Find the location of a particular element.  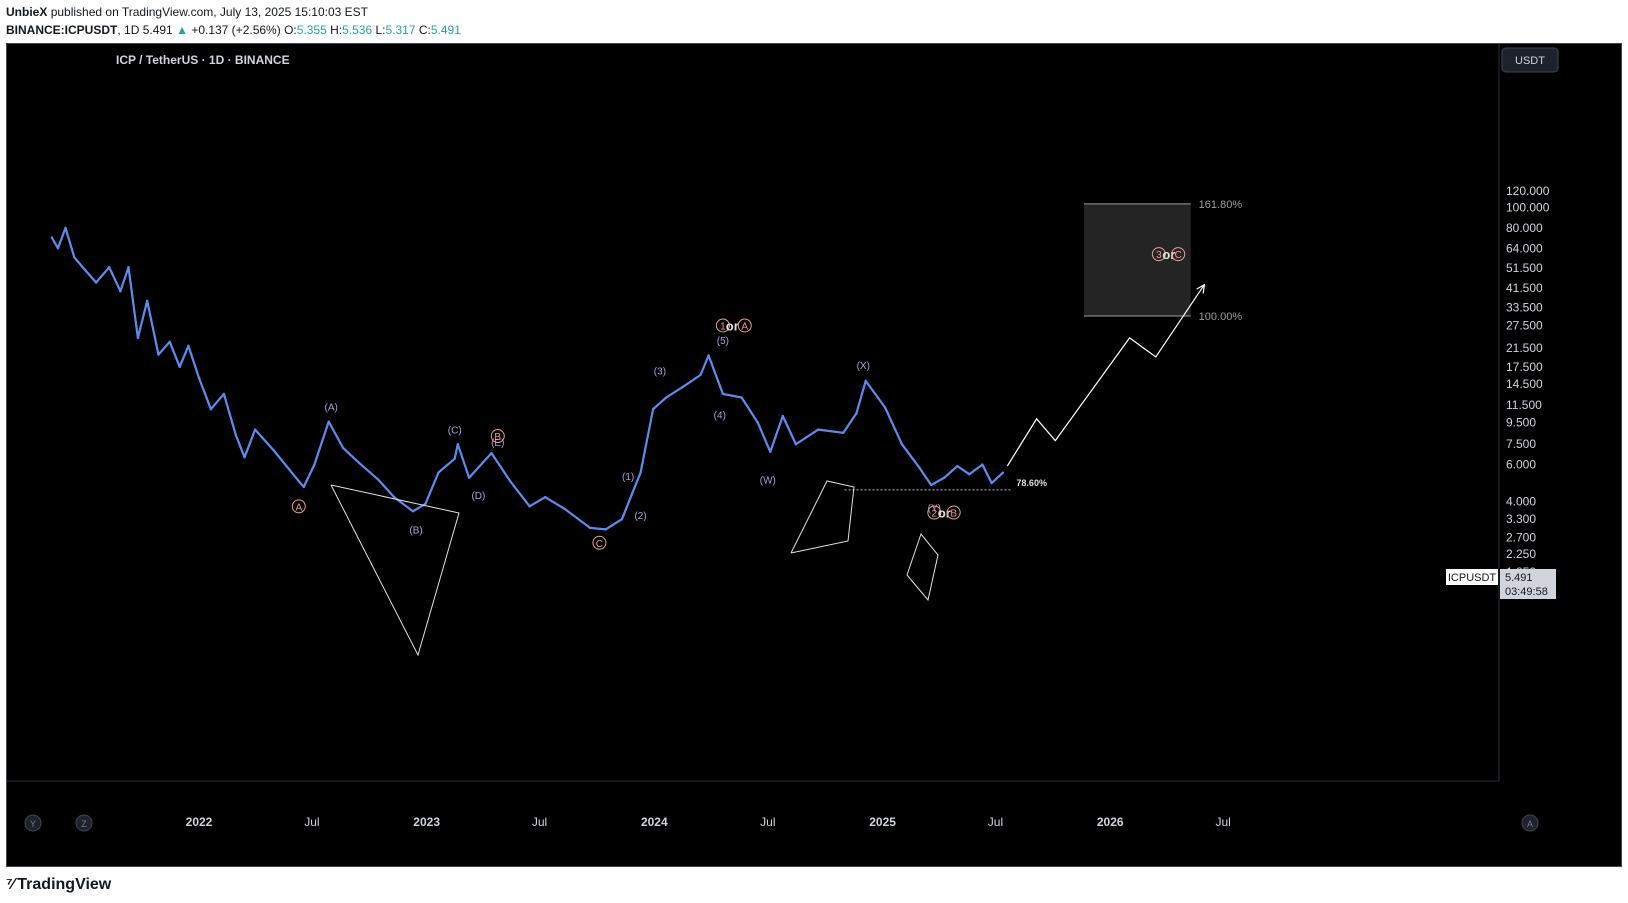

y-tick-label: 7.500 is located at coordinates (1521, 444).